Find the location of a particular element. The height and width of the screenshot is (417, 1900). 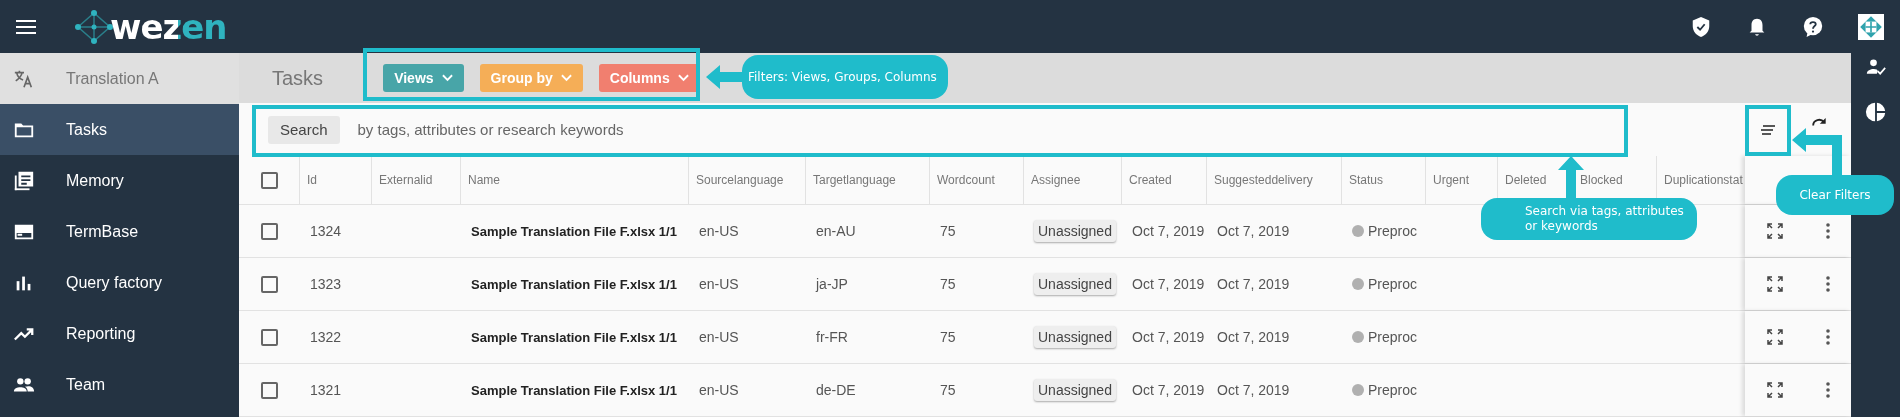

callout-tooltip: Clear Filters is located at coordinates (1835, 195).